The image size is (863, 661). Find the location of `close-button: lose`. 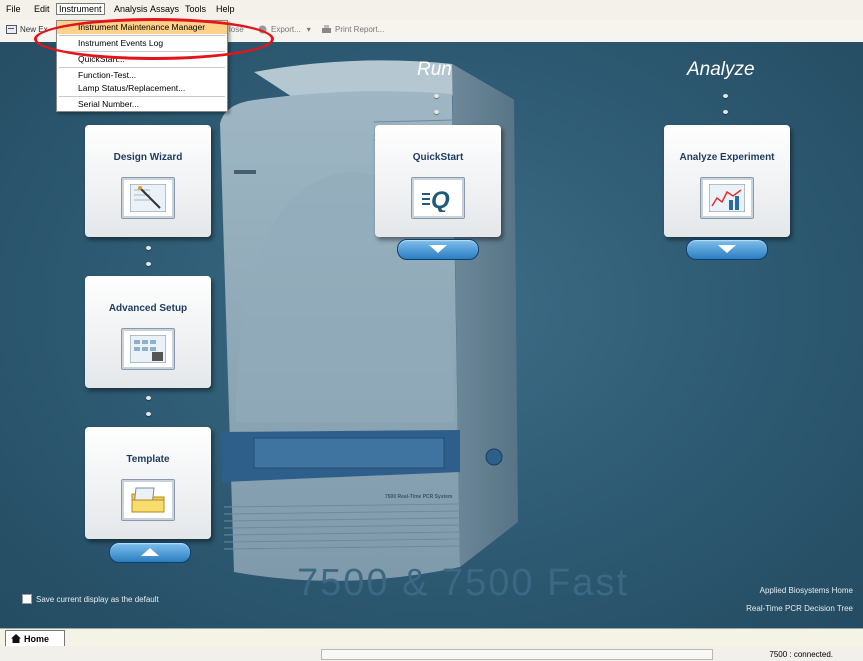

close-button: lose is located at coordinates (236, 29).